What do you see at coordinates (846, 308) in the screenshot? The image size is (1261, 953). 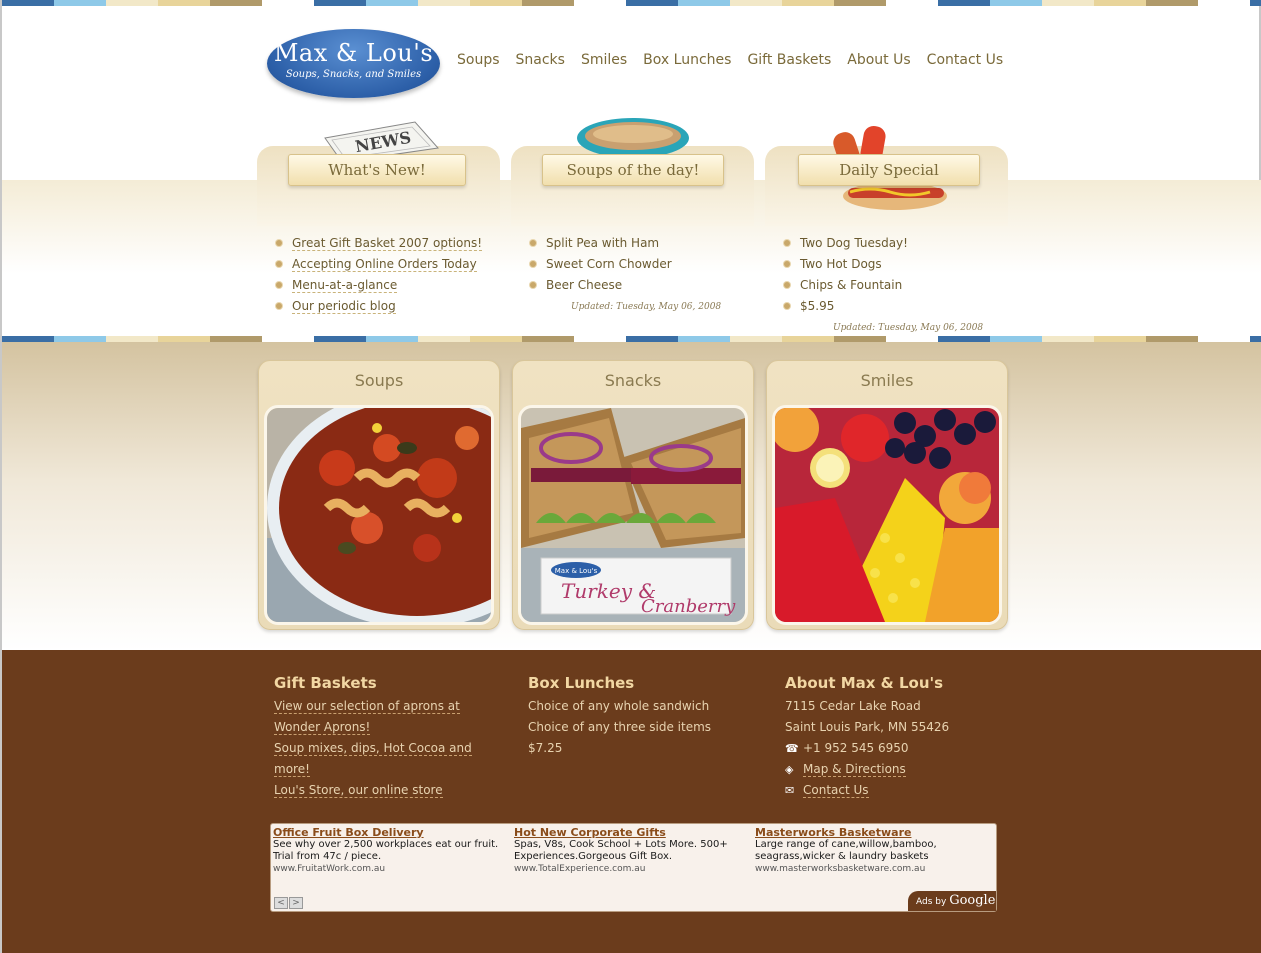 I see `list-item: $5.95` at bounding box center [846, 308].